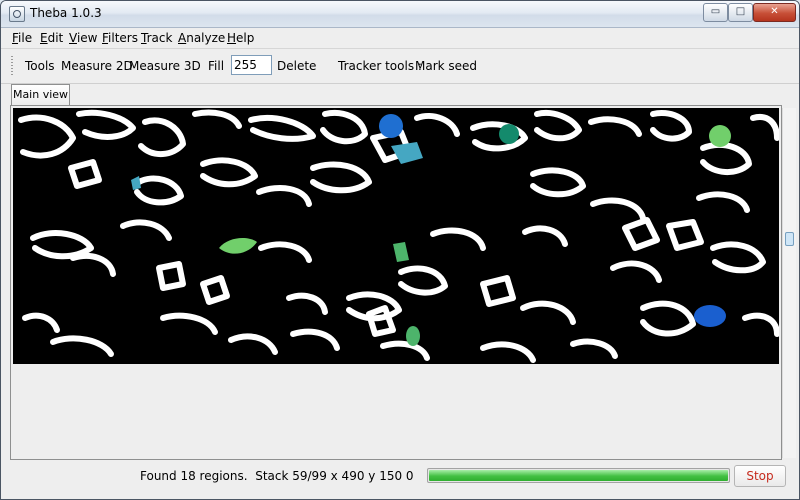 The height and width of the screenshot is (500, 800). I want to click on region-green-right, so click(720, 136).